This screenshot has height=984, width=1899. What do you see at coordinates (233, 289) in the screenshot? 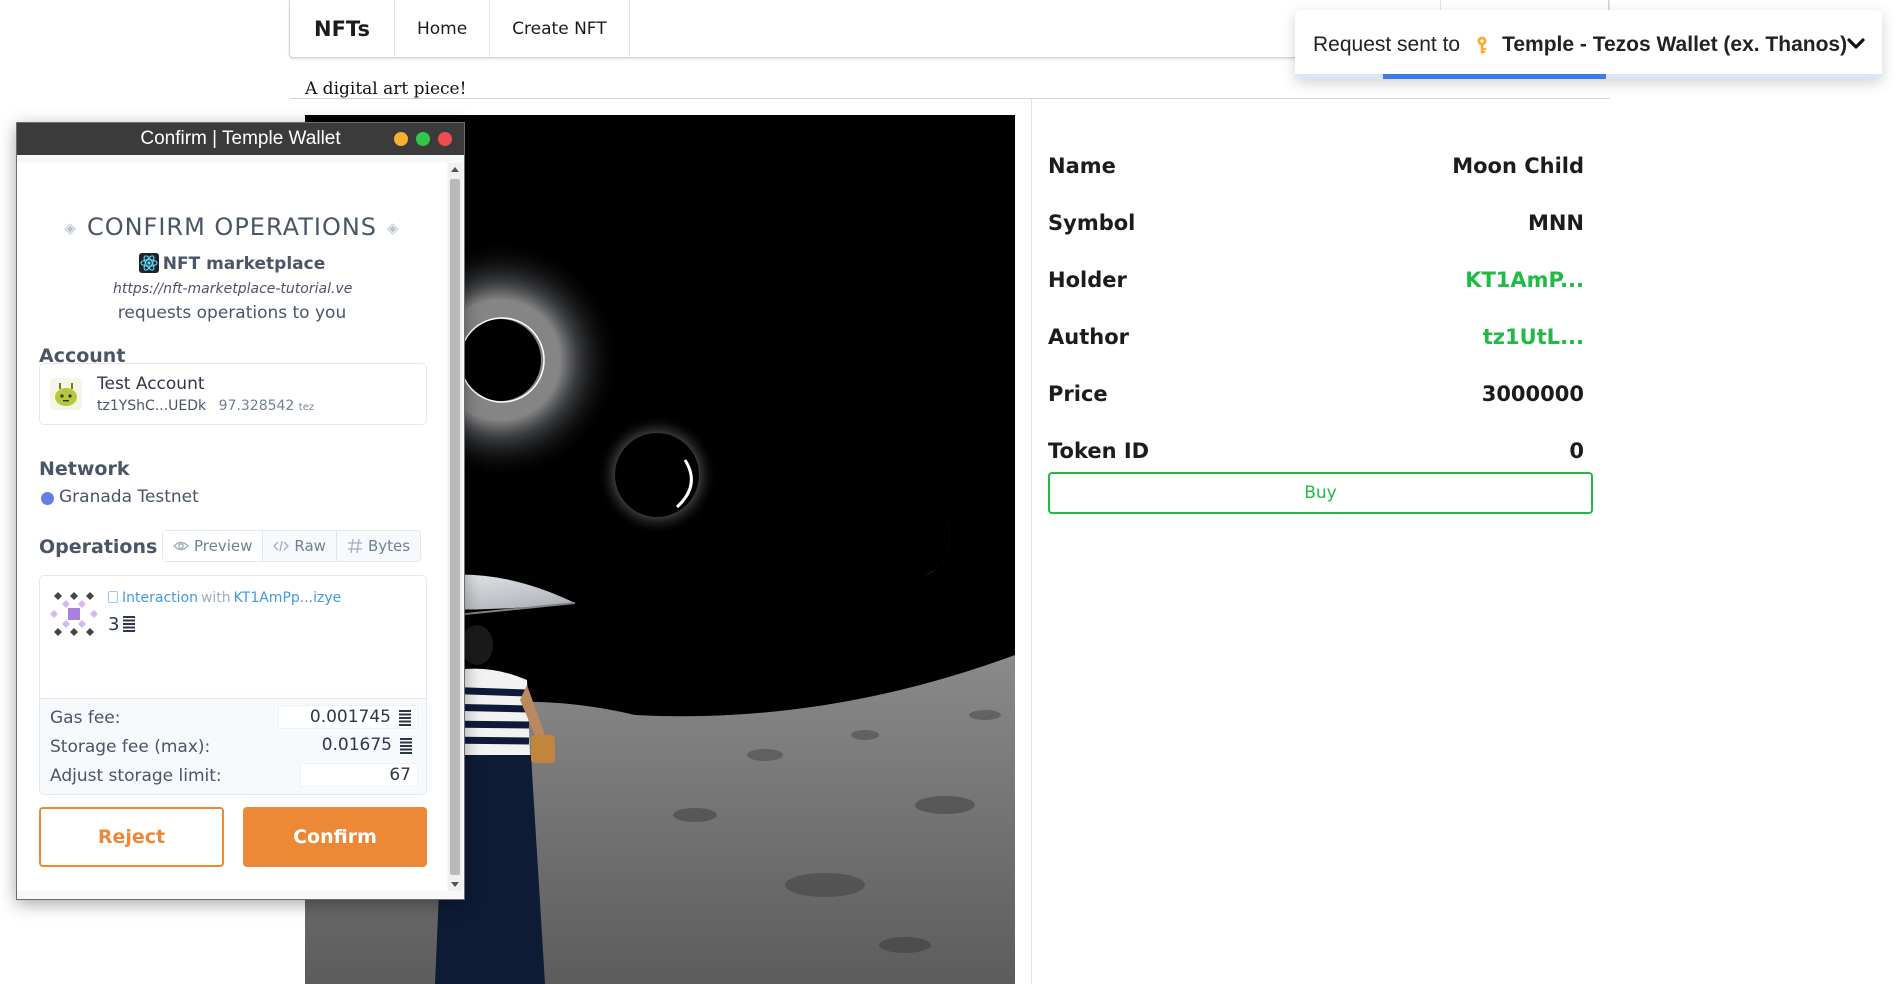
I see `dapp-url: https://nft-marketplace-tutorial.ve` at bounding box center [233, 289].